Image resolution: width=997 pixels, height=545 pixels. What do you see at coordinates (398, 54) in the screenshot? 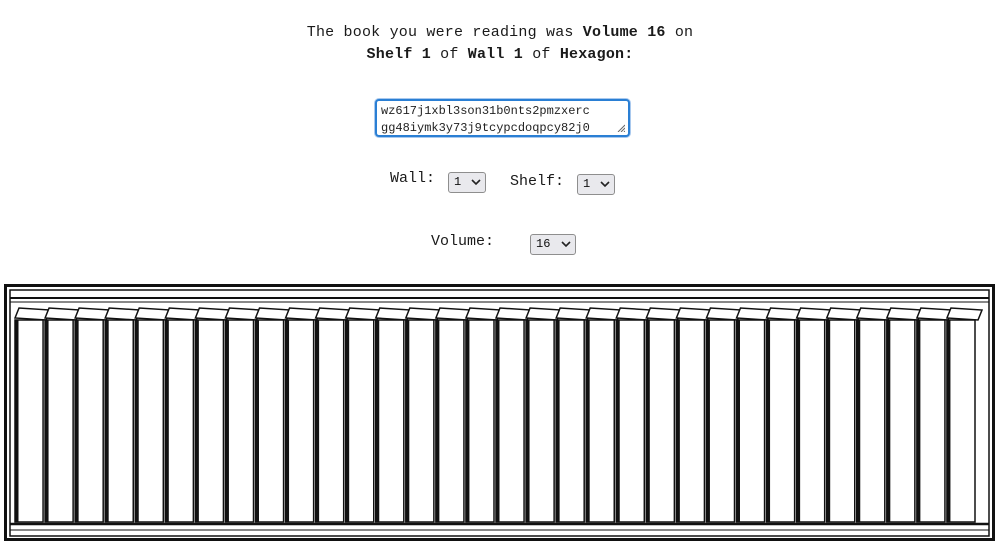
I see `heading-shelf: Shelf 1` at bounding box center [398, 54].